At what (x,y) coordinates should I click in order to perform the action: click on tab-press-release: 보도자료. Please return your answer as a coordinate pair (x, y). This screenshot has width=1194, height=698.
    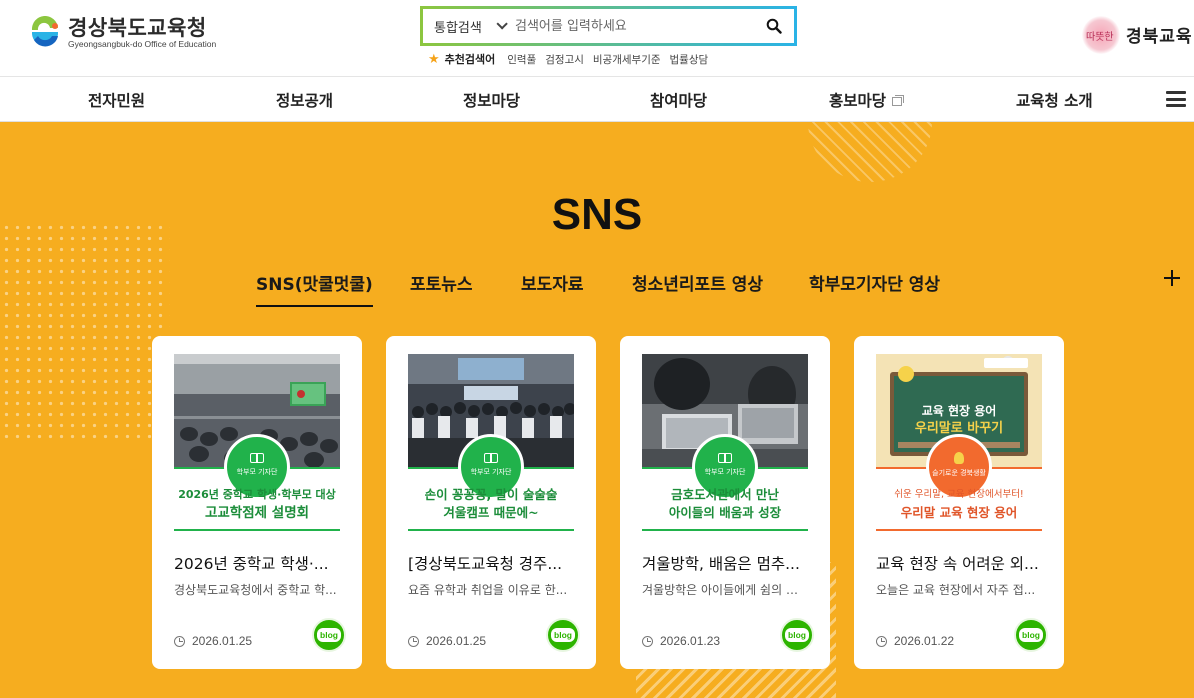
    Looking at the image, I should click on (552, 287).